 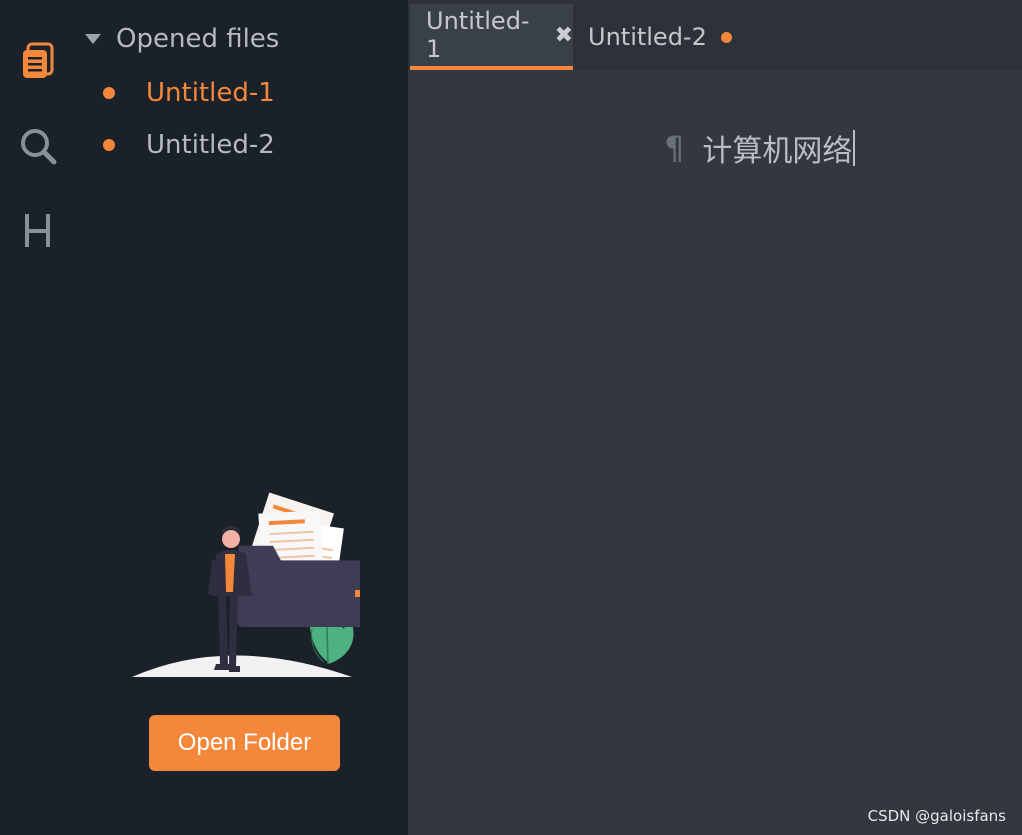 What do you see at coordinates (478, 35) in the screenshot?
I see `tab-label: Untitled-1` at bounding box center [478, 35].